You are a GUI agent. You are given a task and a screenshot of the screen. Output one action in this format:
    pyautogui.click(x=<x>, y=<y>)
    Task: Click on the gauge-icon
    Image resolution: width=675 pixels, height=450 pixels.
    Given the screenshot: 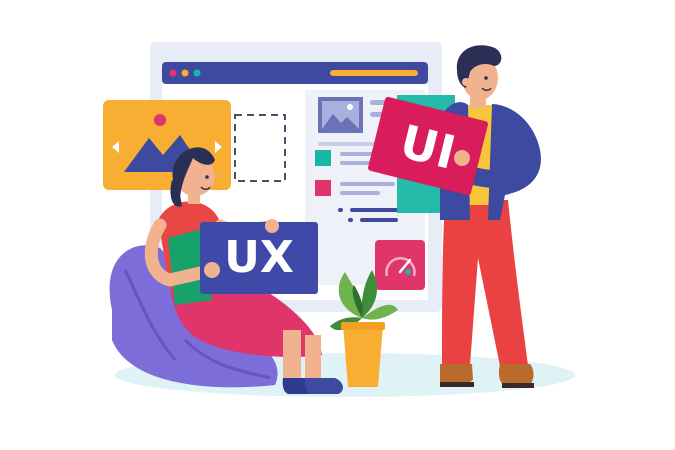 What is the action you would take?
    pyautogui.click(x=400, y=265)
    